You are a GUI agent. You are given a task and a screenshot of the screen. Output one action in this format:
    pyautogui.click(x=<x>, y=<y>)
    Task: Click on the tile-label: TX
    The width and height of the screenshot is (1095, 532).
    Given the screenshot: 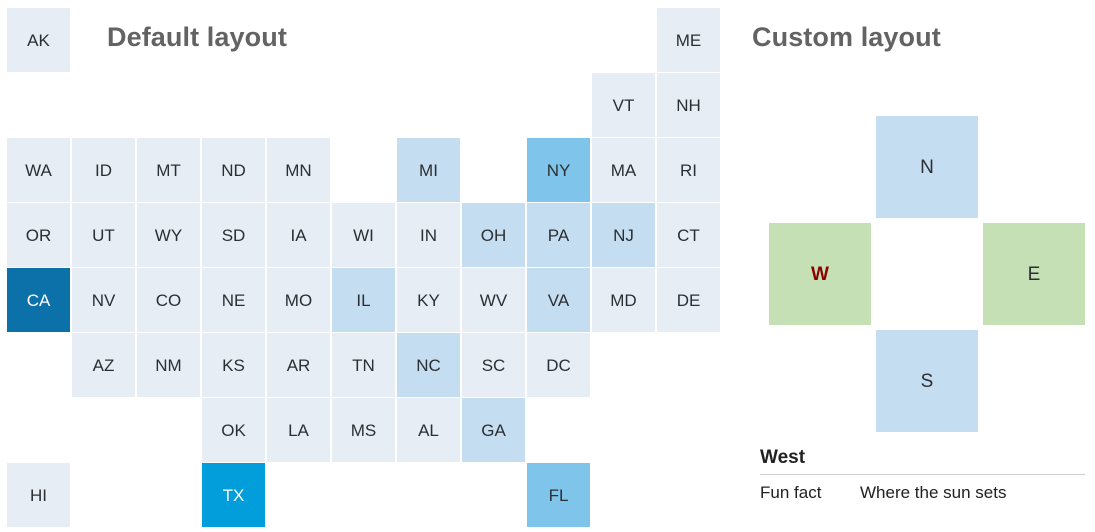 What is the action you would take?
    pyautogui.click(x=233, y=495)
    